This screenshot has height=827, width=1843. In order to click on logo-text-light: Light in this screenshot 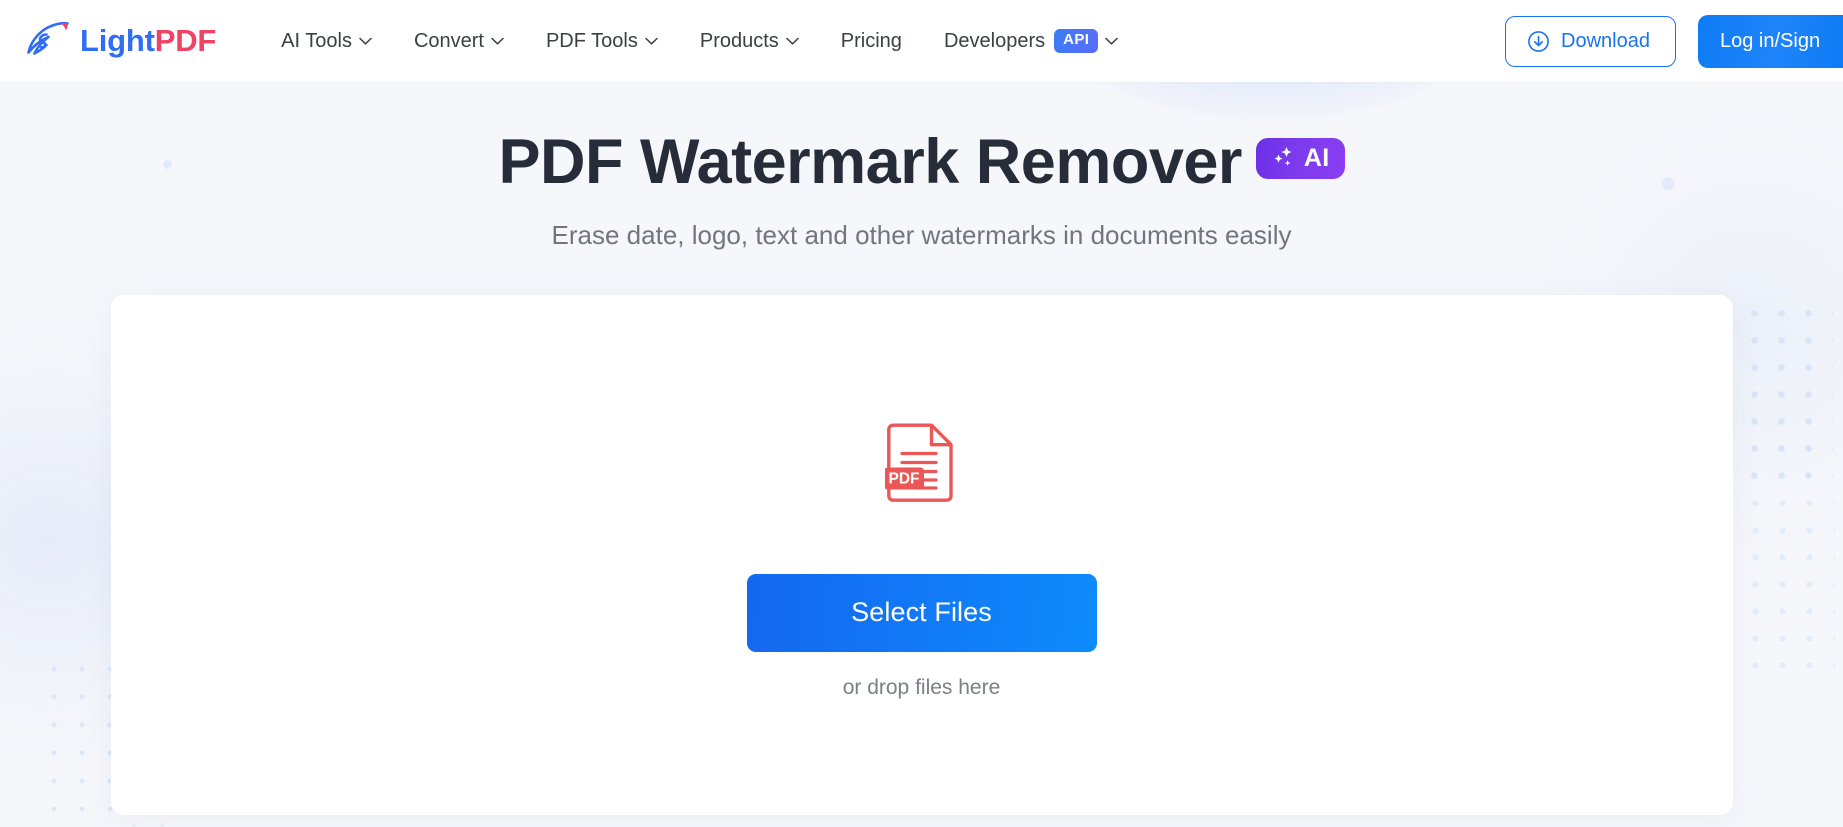, I will do `click(117, 40)`.